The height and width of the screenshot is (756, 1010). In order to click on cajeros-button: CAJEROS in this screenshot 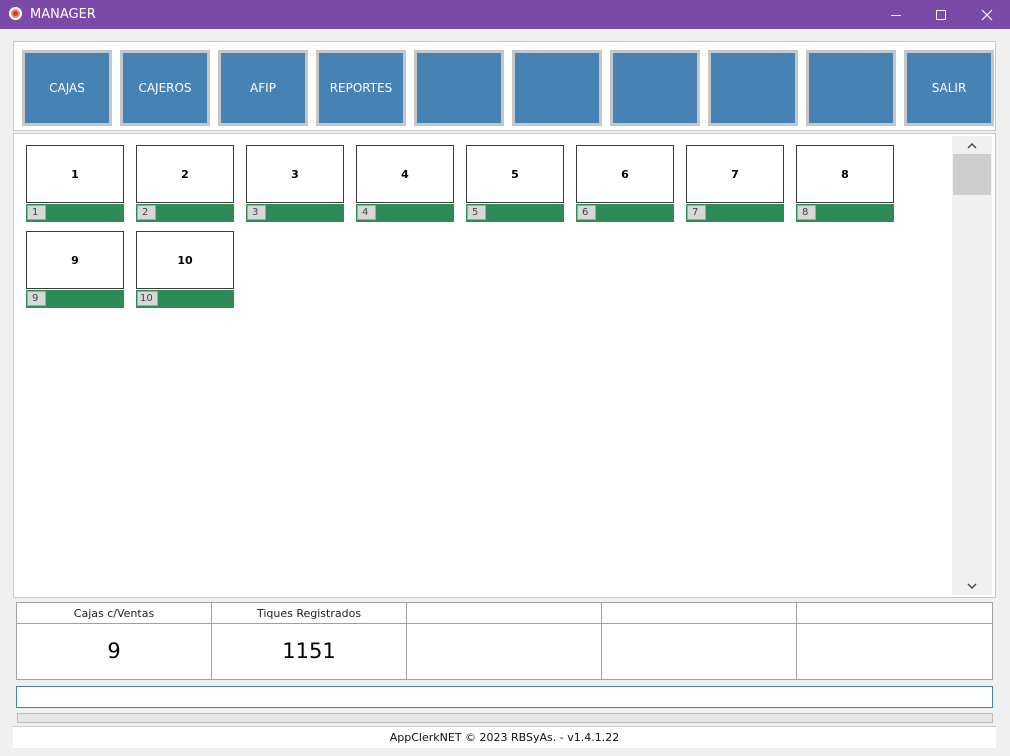, I will do `click(165, 88)`.